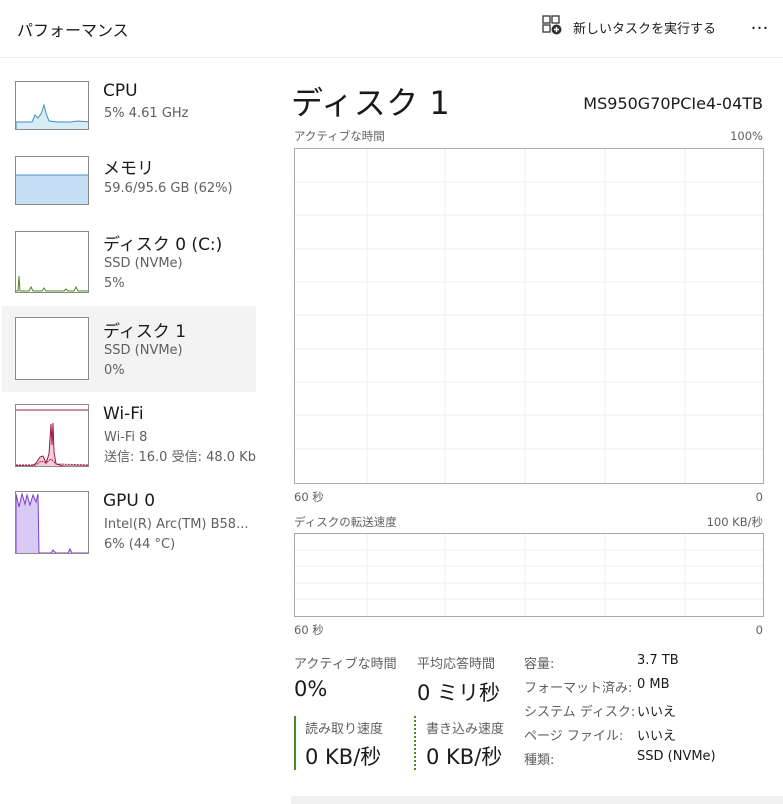  I want to click on disk1-thumbnail, so click(52, 348).